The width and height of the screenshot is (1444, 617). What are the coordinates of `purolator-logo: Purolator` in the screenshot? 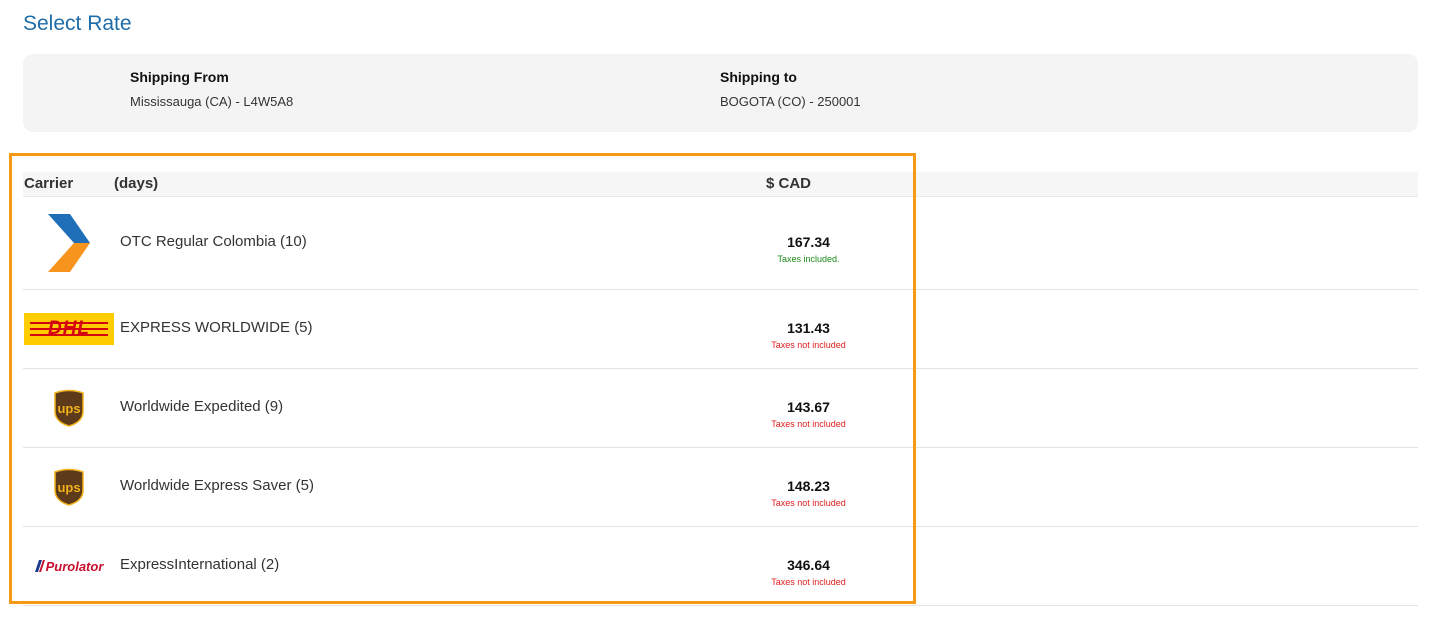 It's located at (69, 566).